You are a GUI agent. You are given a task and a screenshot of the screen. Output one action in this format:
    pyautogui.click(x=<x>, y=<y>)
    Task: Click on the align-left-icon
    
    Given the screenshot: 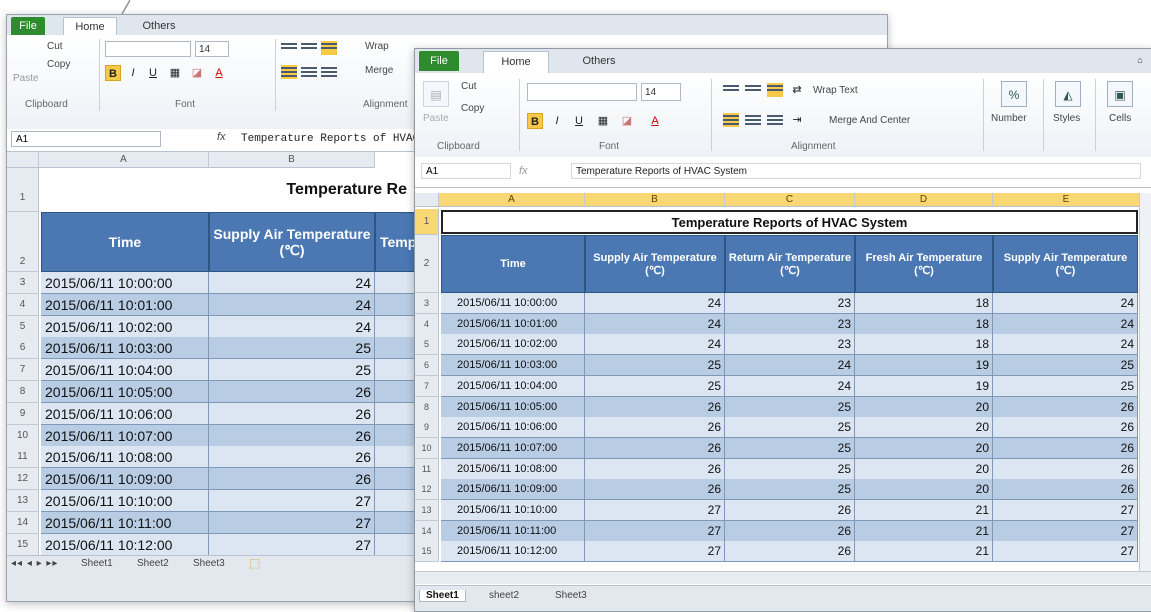 What is the action you would take?
    pyautogui.click(x=731, y=120)
    